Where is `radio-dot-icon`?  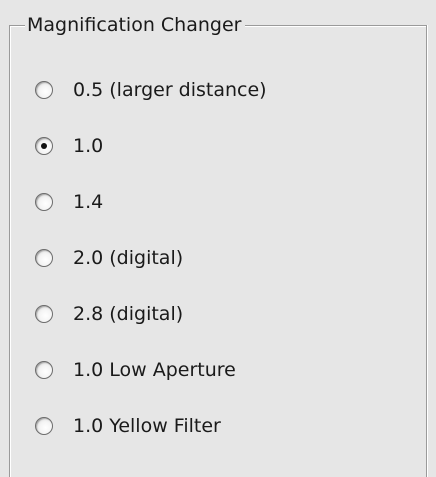 radio-dot-icon is located at coordinates (44, 146).